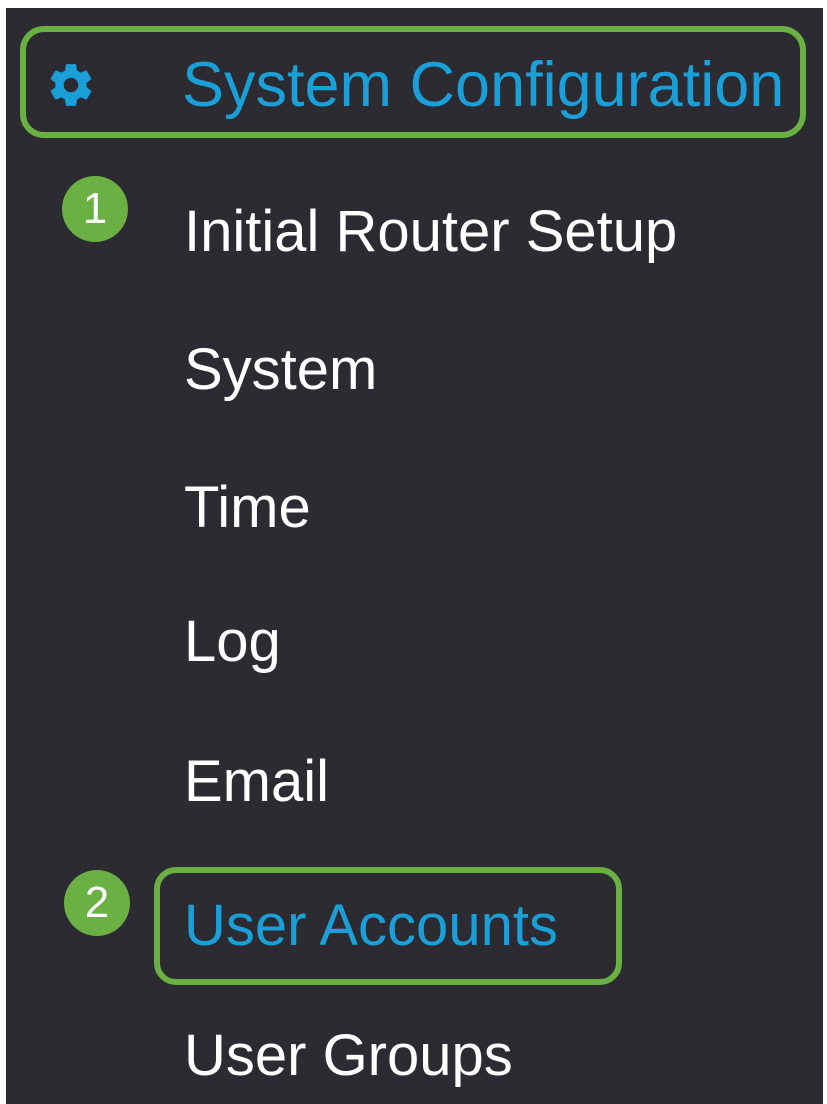 Image resolution: width=827 pixels, height=1104 pixels. I want to click on nav-item-system: System, so click(280, 370).